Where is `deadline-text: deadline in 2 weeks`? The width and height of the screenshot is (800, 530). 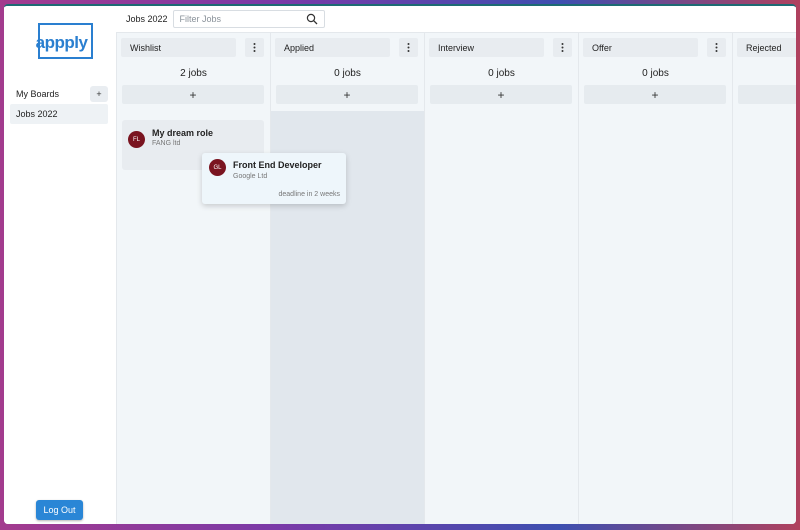 deadline-text: deadline in 2 weeks is located at coordinates (309, 194).